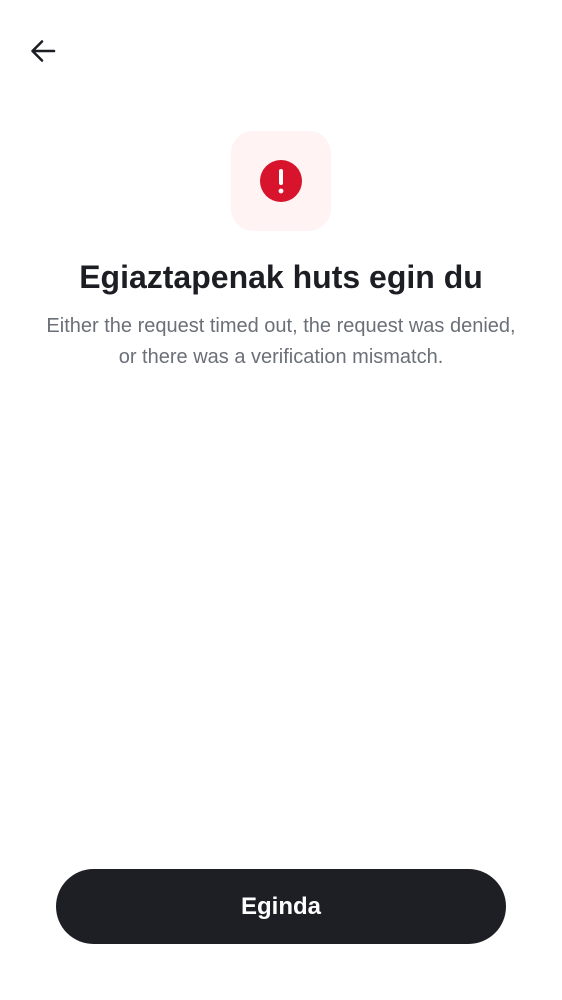 The width and height of the screenshot is (562, 1000). I want to click on error-status-tile, so click(281, 181).